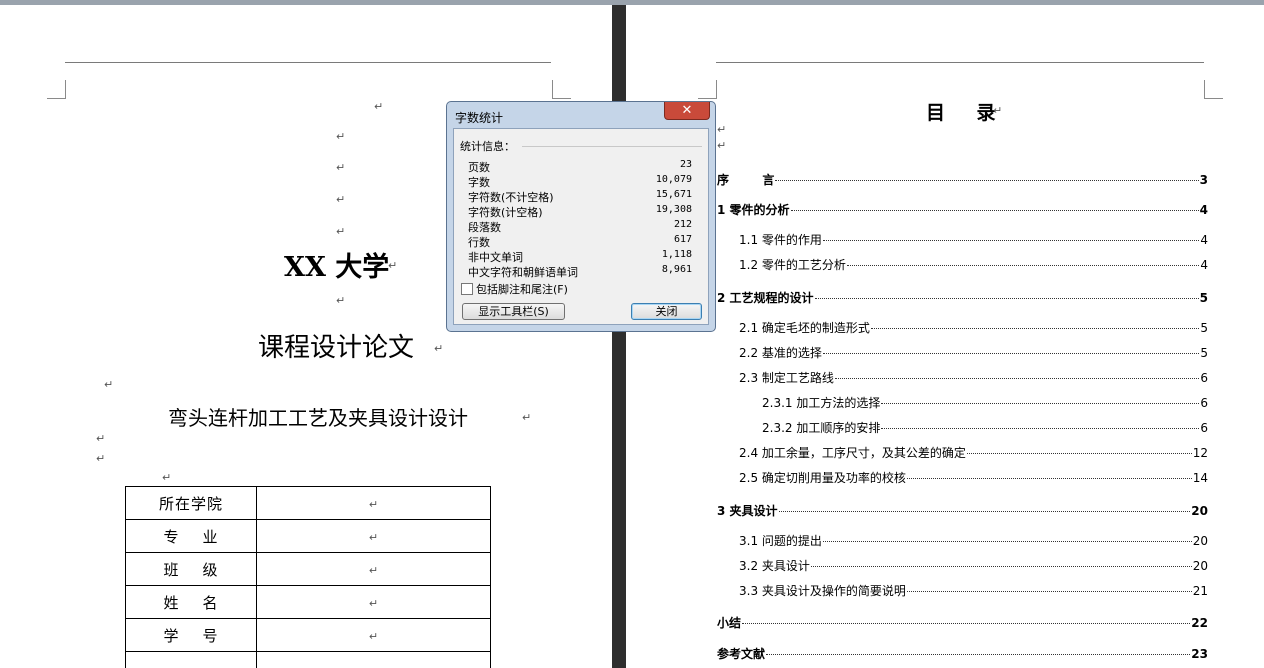 The width and height of the screenshot is (1264, 668). I want to click on toc-page-number: 6, so click(1204, 403).